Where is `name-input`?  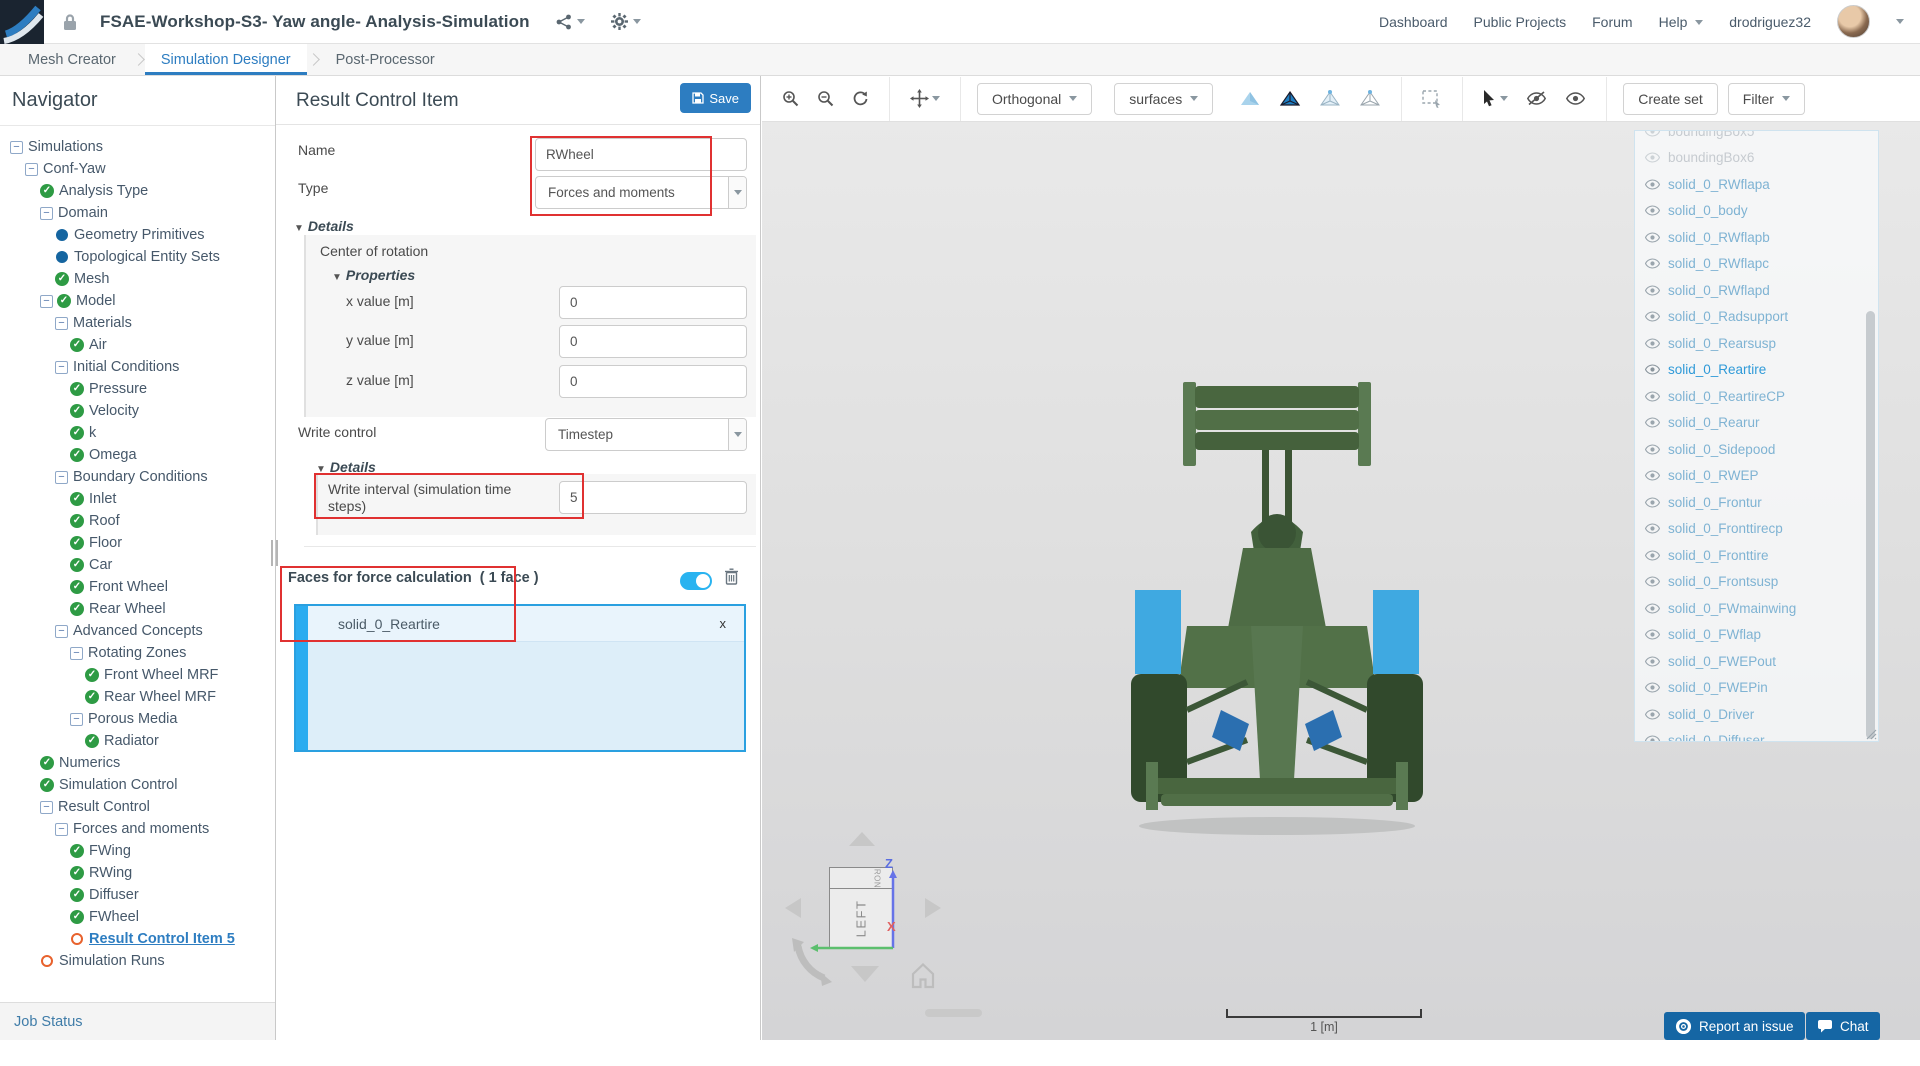
name-input is located at coordinates (641, 154).